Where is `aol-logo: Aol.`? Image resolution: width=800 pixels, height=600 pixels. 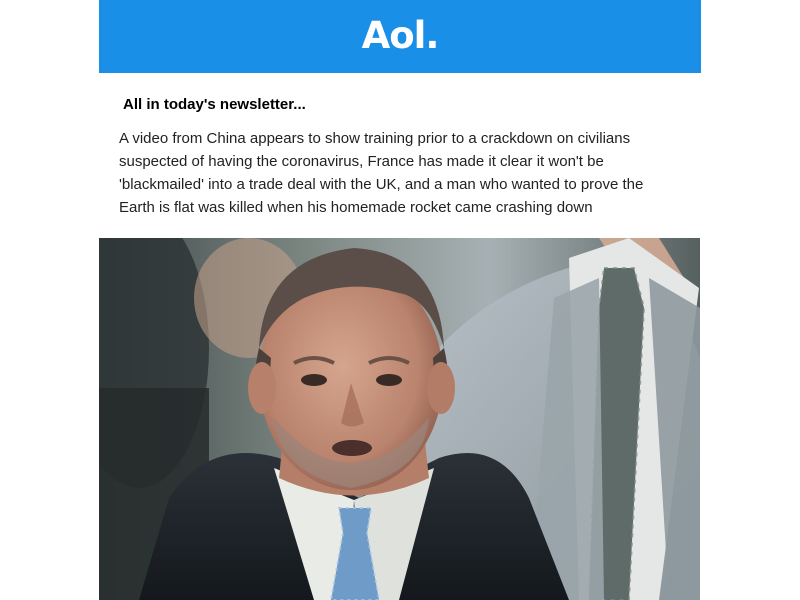
aol-logo: Aol. is located at coordinates (401, 35).